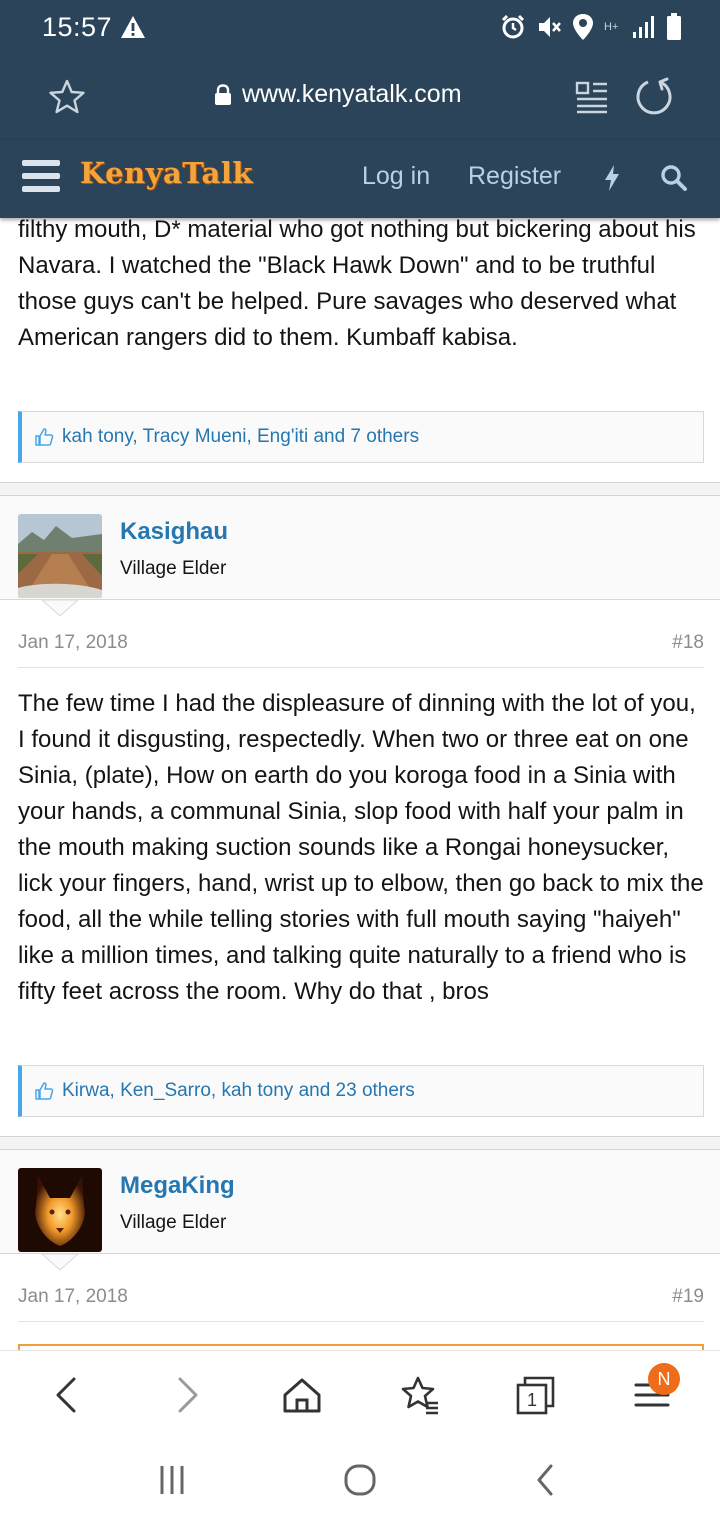 The width and height of the screenshot is (720, 1520). I want to click on browser-url-bar: www.kenyatalk.com, so click(360, 98).